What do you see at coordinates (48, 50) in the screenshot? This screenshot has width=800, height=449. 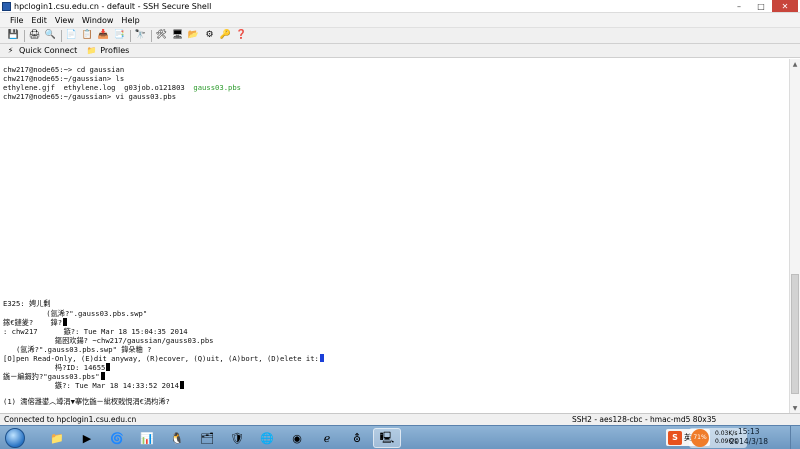 I see `quick-connect-label: Quick Connect` at bounding box center [48, 50].